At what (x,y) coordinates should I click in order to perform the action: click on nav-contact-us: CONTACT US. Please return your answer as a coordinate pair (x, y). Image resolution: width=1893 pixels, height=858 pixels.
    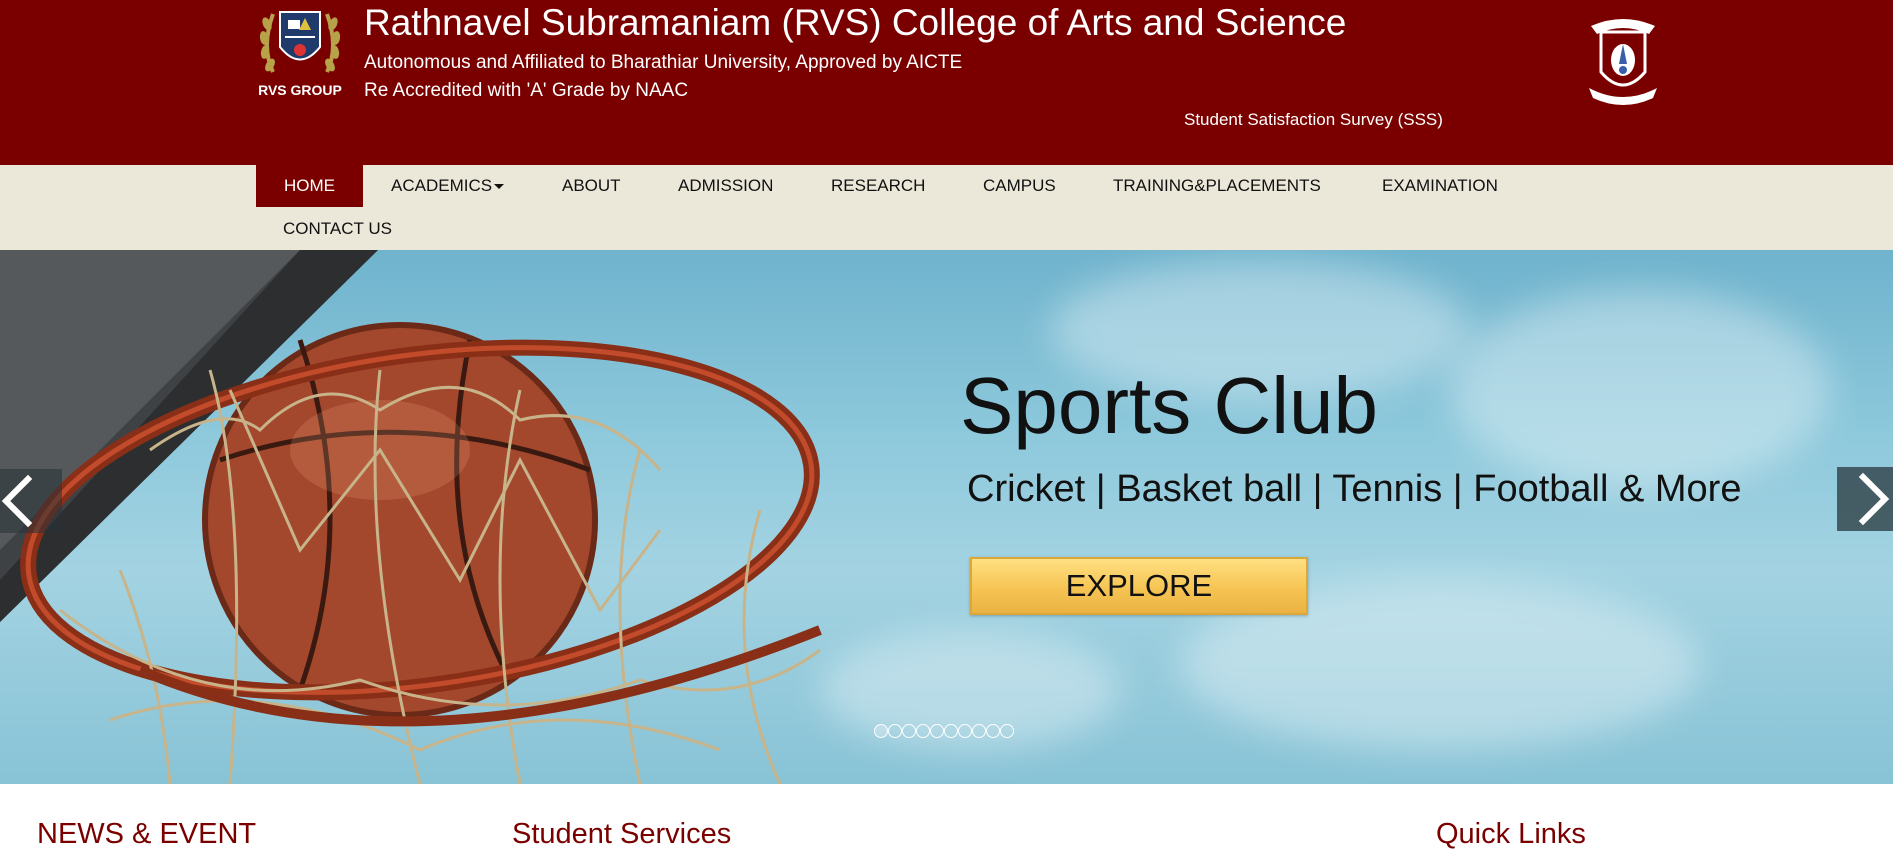
    Looking at the image, I should click on (337, 229).